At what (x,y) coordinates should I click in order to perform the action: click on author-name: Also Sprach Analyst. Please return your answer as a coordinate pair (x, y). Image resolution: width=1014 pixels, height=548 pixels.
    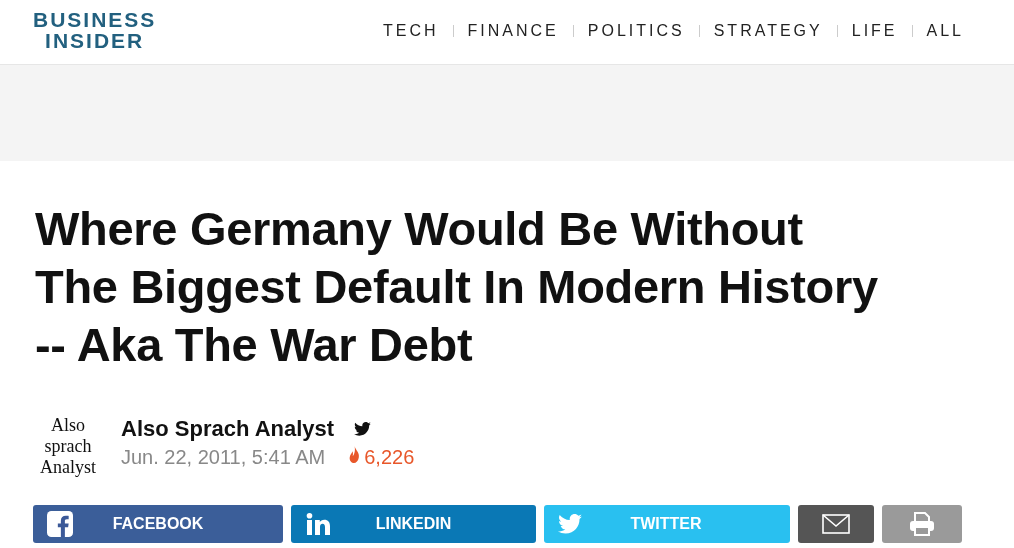
    Looking at the image, I should click on (228, 429).